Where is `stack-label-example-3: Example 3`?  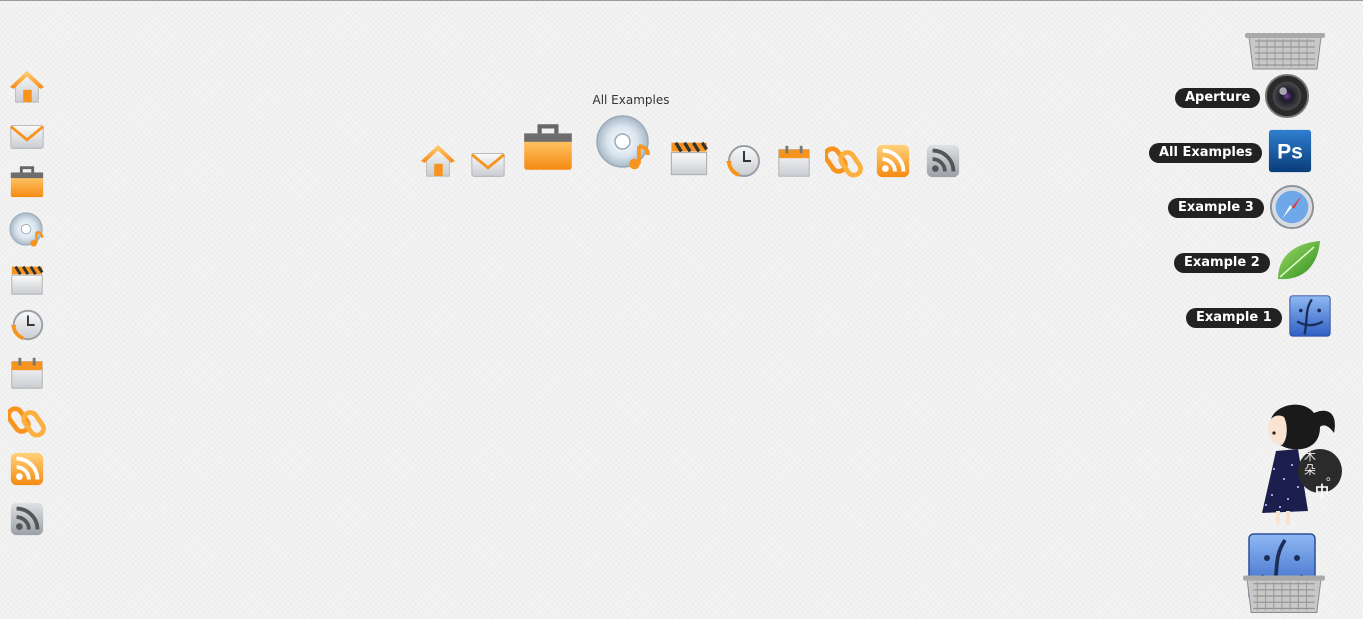 stack-label-example-3: Example 3 is located at coordinates (1216, 208).